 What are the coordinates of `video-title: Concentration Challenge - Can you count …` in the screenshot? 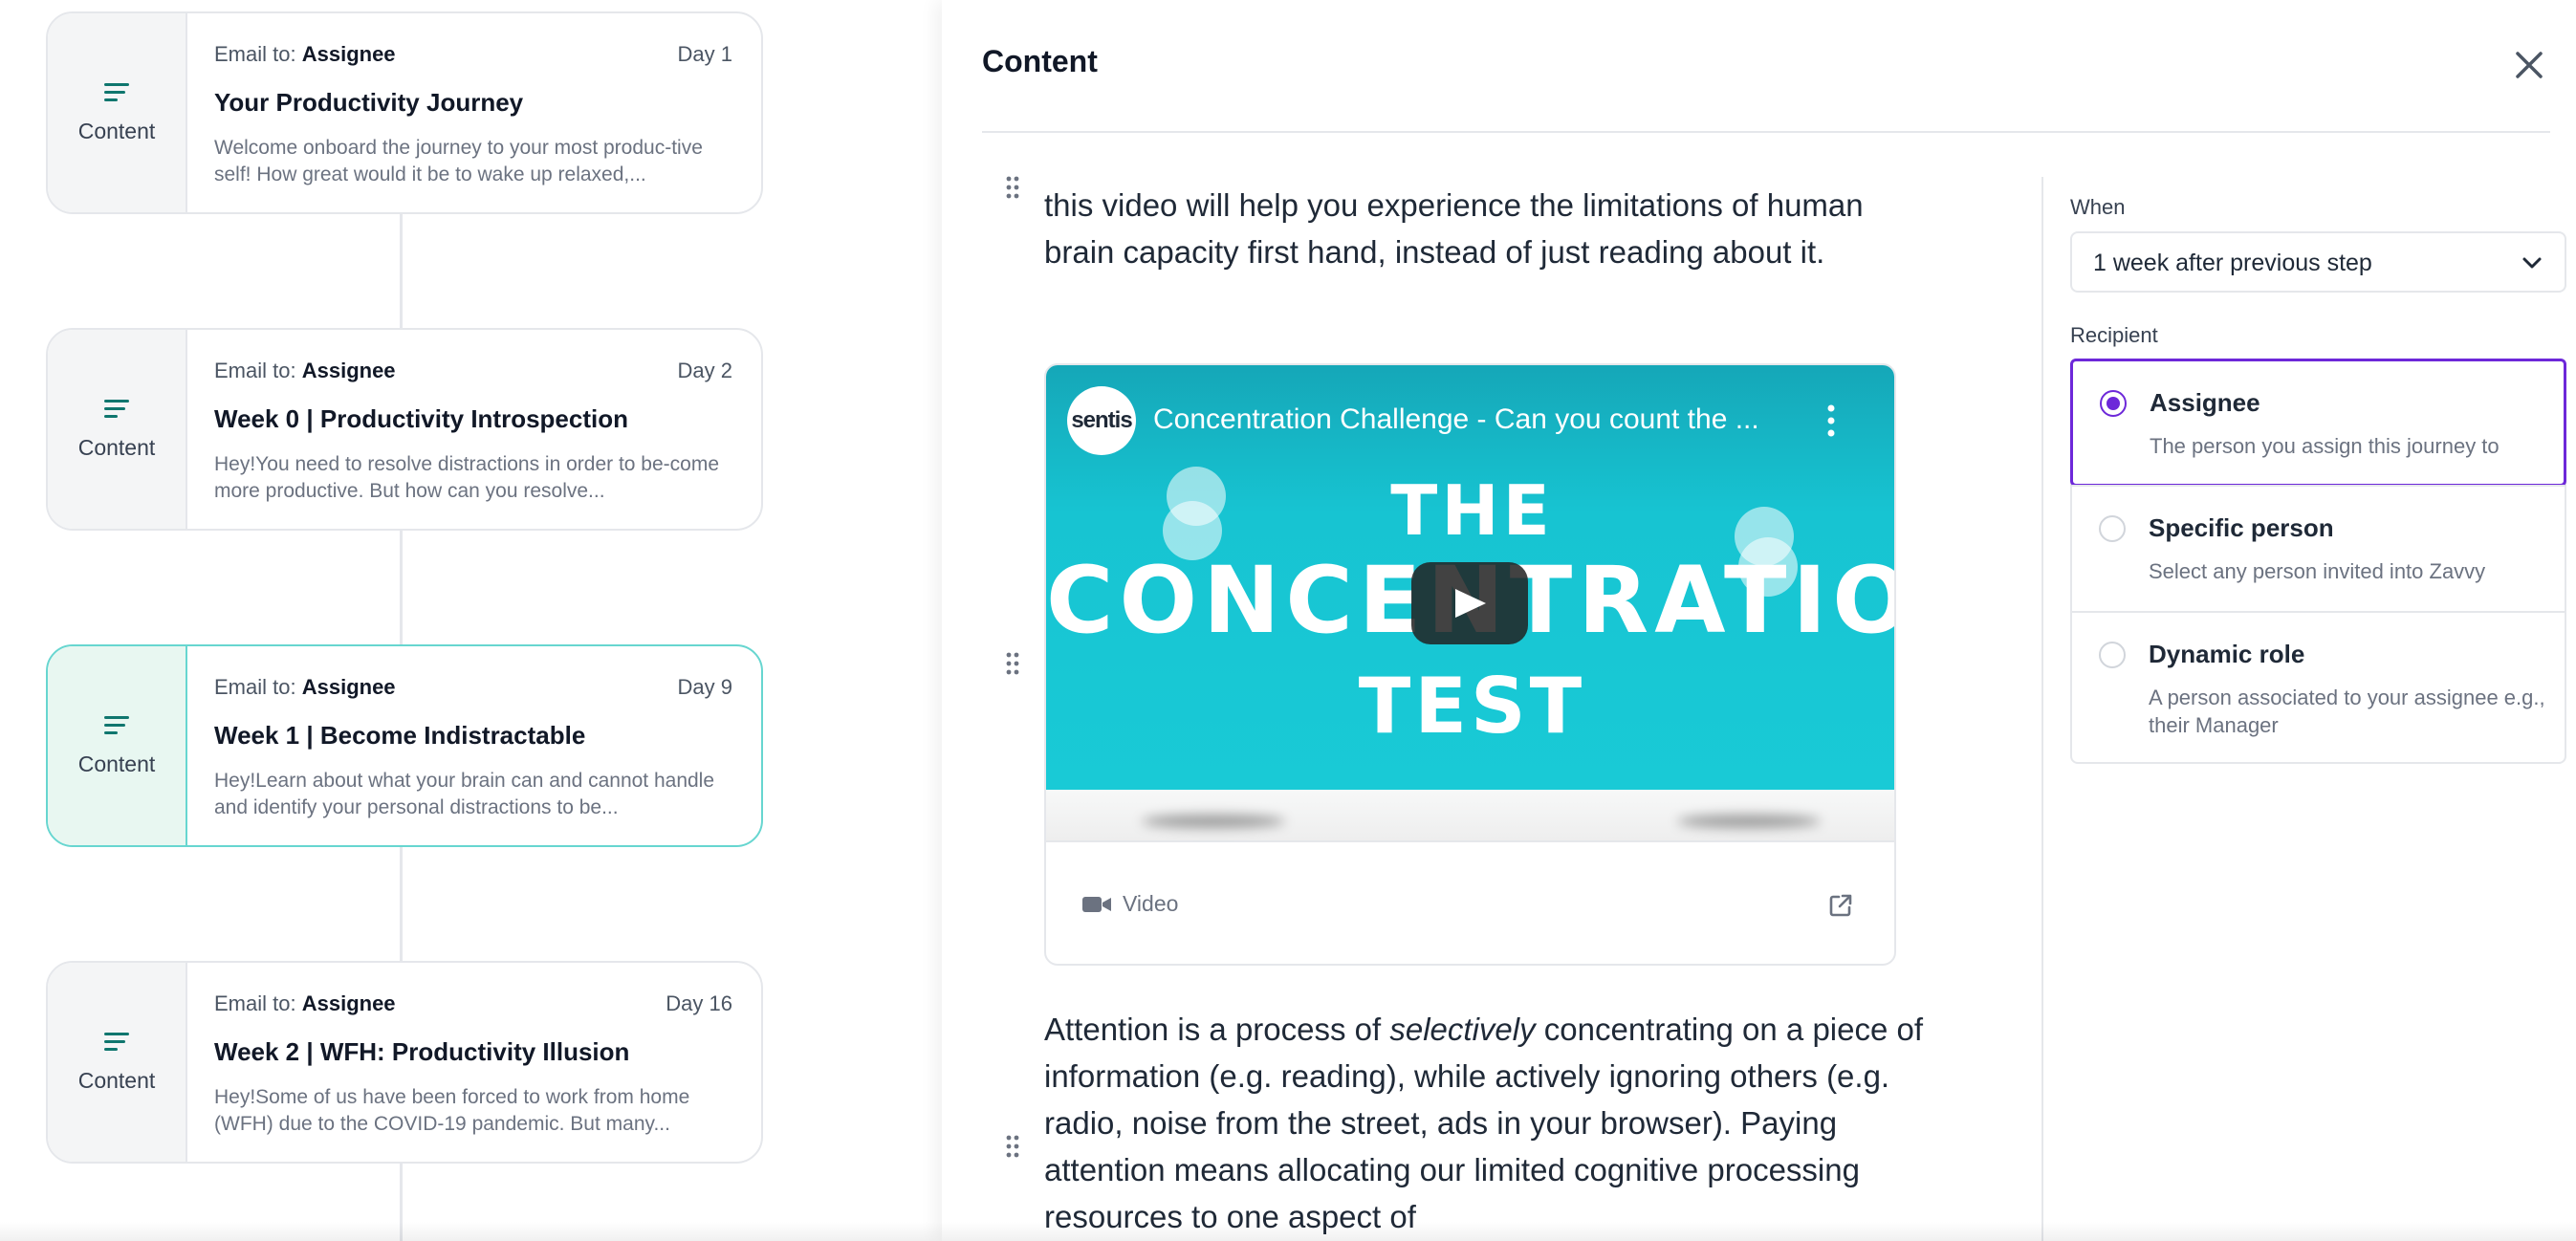 It's located at (1456, 419).